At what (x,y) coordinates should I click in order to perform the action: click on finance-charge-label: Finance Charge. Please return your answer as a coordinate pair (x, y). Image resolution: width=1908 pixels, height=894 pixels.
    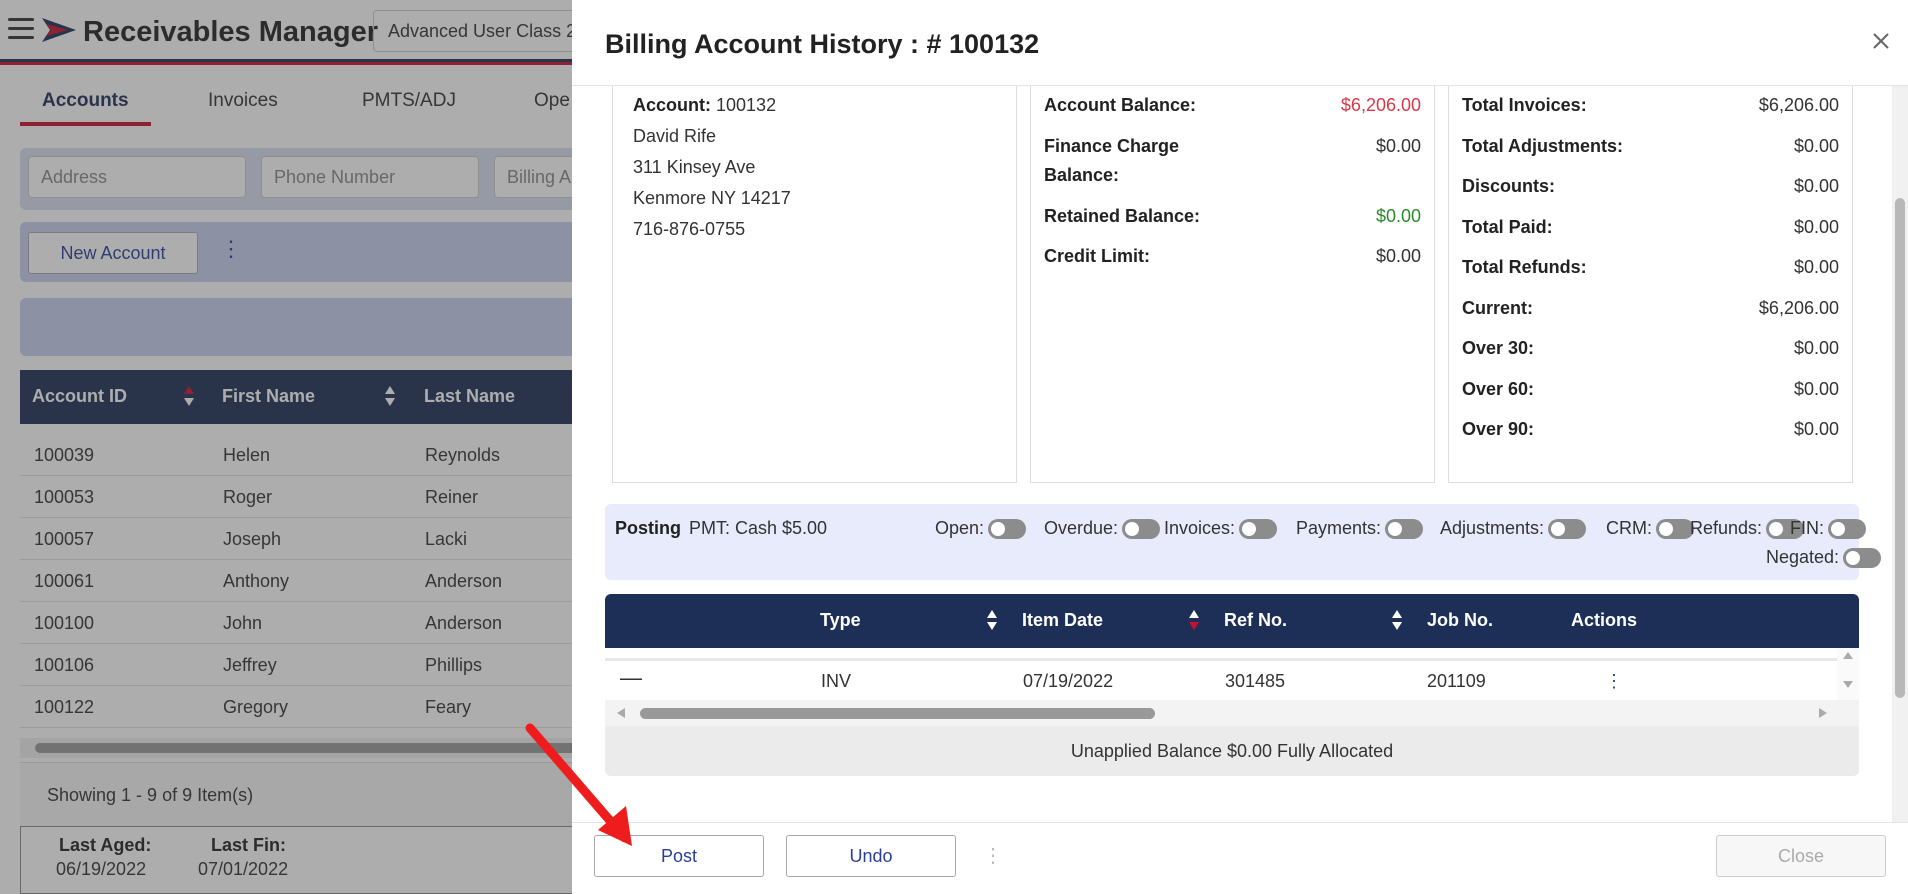
    Looking at the image, I should click on (1112, 146).